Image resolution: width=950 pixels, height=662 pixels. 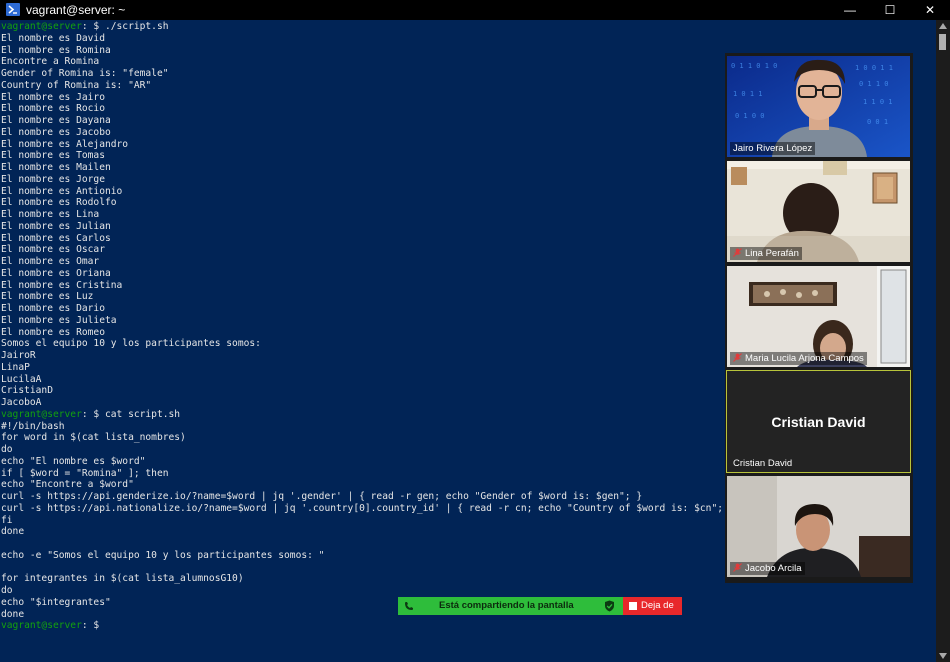 What do you see at coordinates (368, 27) in the screenshot?
I see `terminal-line: vagrant@server: $ ./script.sh` at bounding box center [368, 27].